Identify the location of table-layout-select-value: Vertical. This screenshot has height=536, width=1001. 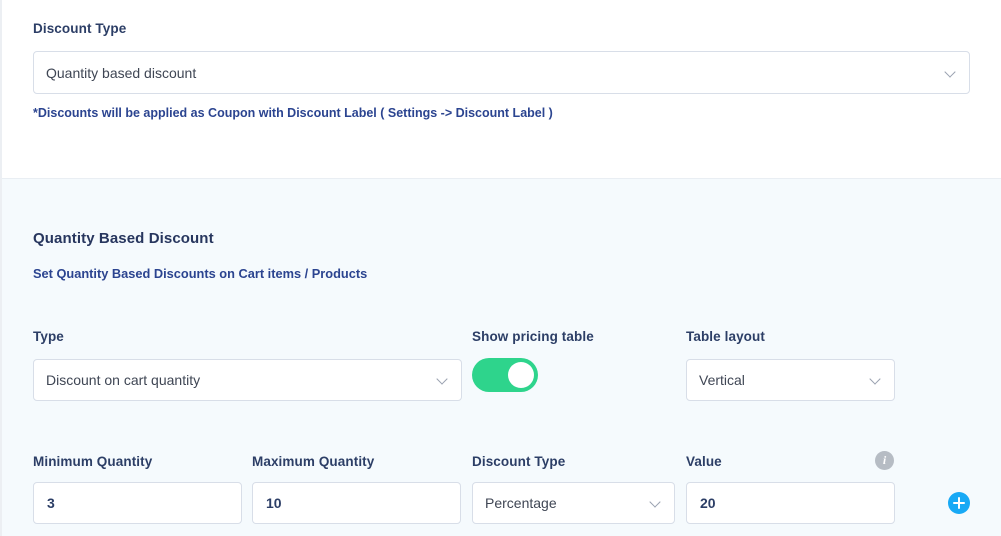
(722, 380).